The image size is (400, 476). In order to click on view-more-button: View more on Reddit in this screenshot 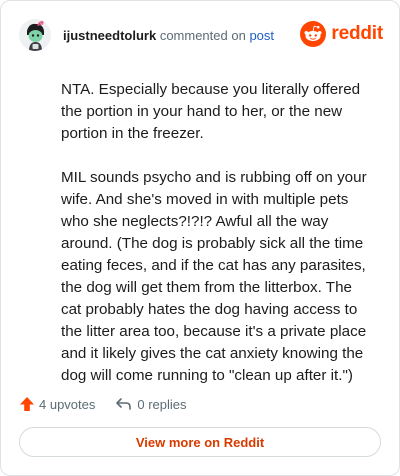, I will do `click(200, 442)`.